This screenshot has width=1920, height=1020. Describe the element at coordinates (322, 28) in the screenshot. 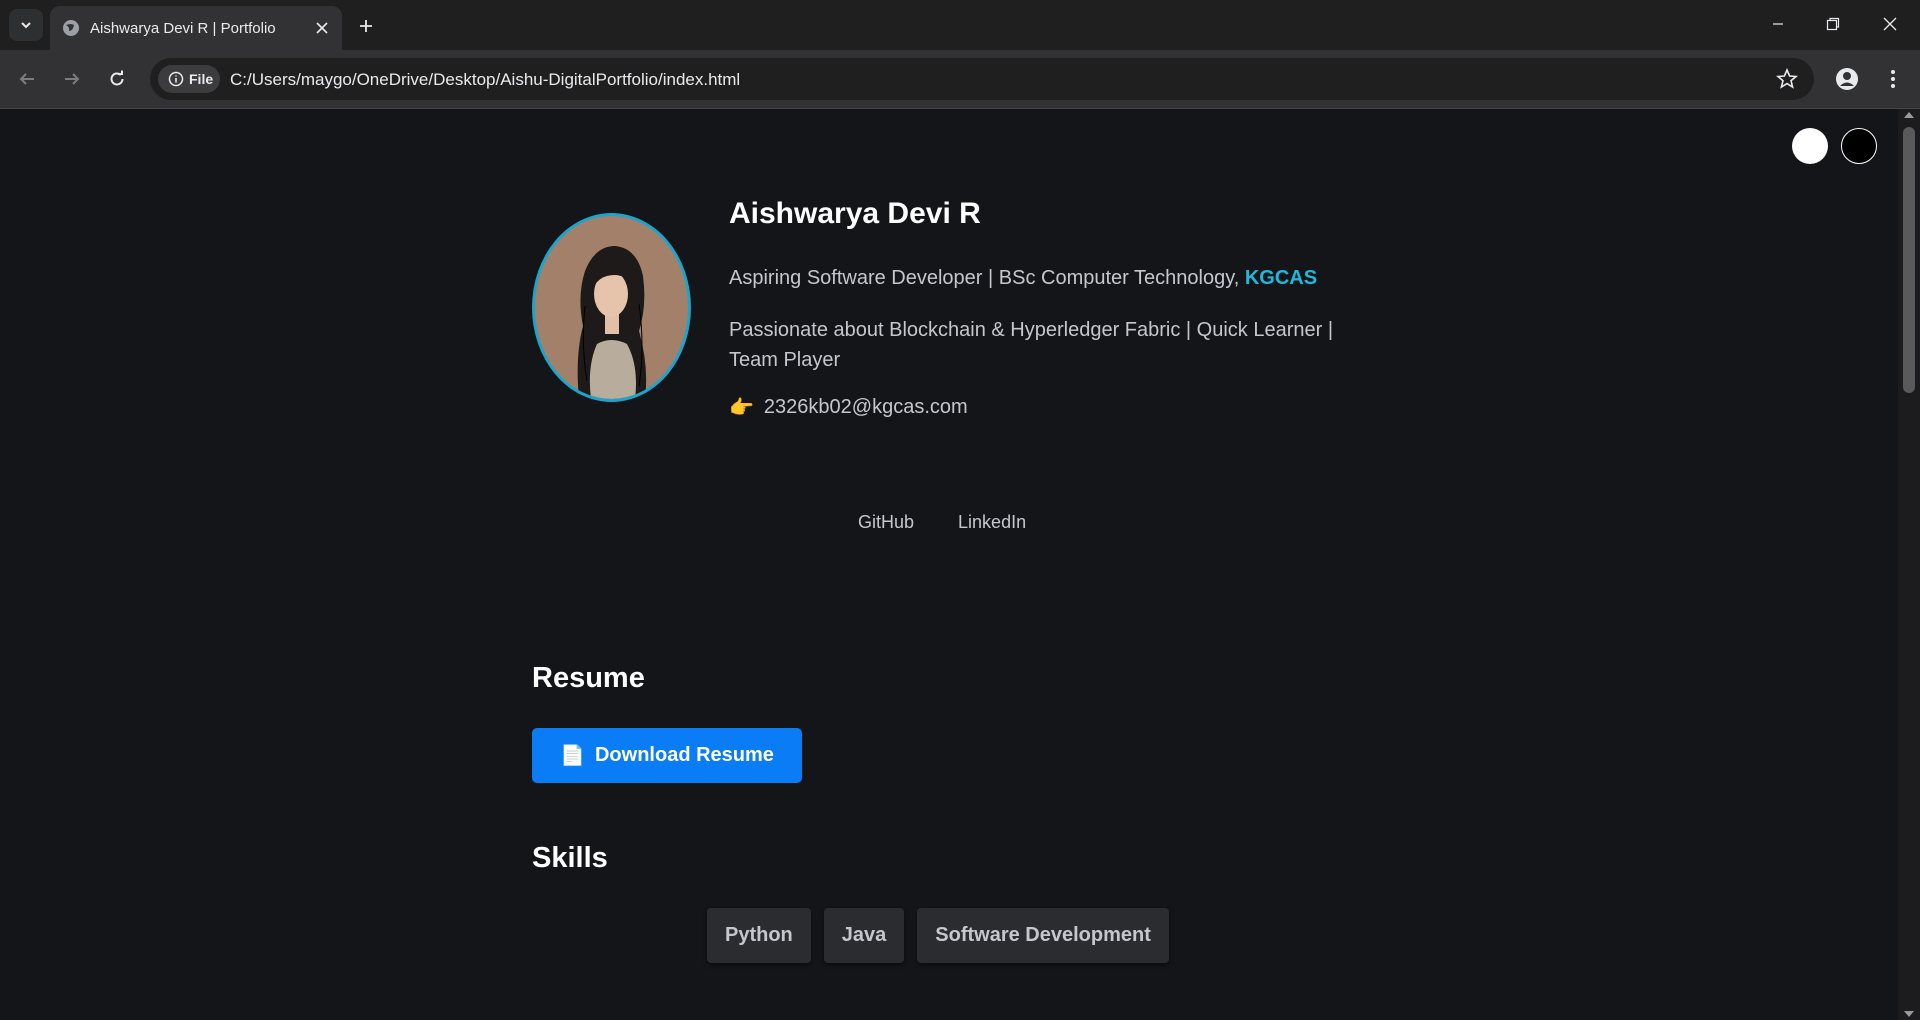

I see `tab-close-icon` at that location.